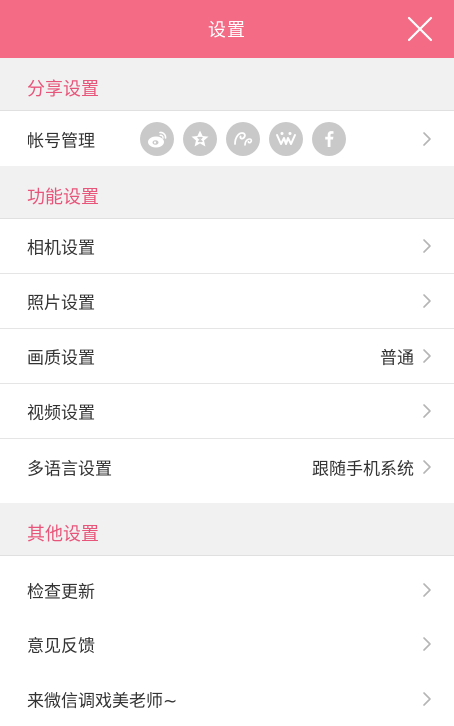 This screenshot has height=726, width=454. What do you see at coordinates (102, 701) in the screenshot?
I see `row-label: 来微信调戏美老师~` at bounding box center [102, 701].